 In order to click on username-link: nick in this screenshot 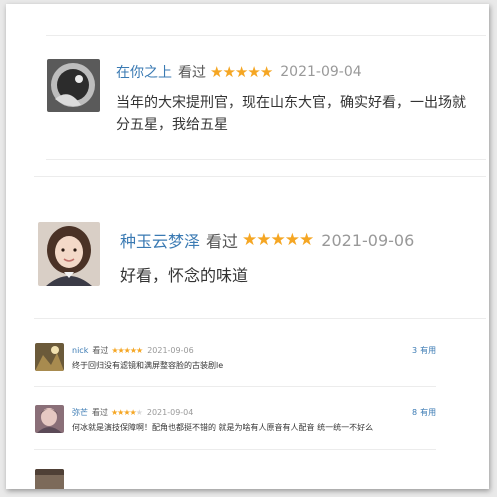, I will do `click(80, 350)`.